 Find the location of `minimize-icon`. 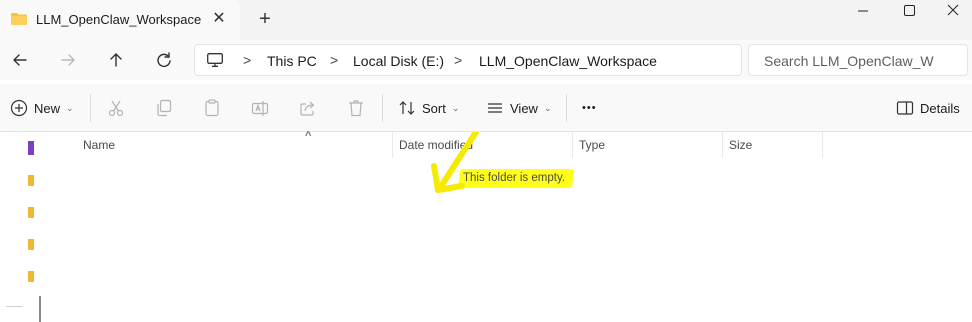

minimize-icon is located at coordinates (863, 11).